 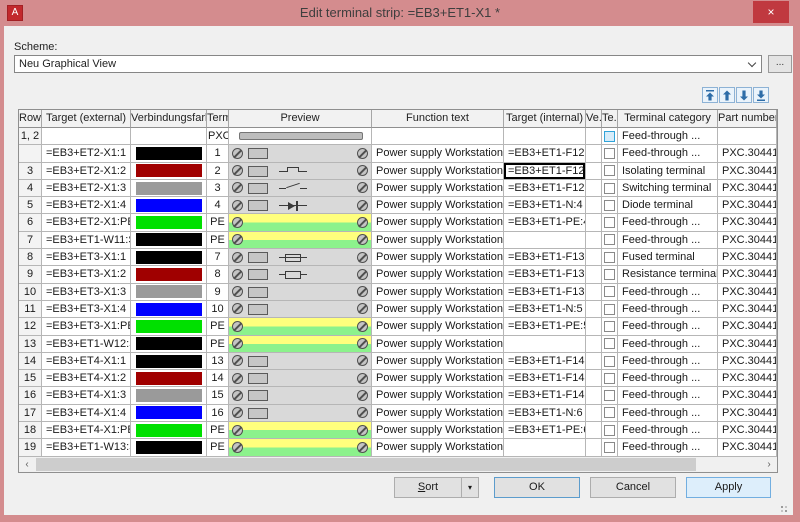 I want to click on target-internal-cell: =EB3+ET1-F12:6, so click(x=545, y=188).